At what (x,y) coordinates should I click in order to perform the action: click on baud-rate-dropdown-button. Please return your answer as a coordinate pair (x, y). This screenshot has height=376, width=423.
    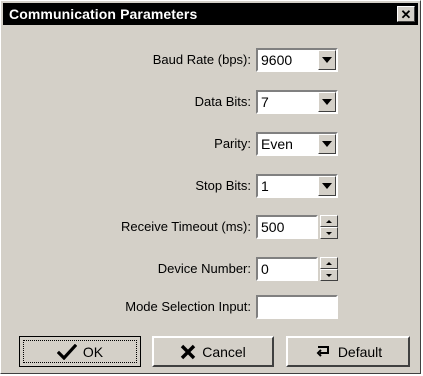
    Looking at the image, I should click on (327, 60).